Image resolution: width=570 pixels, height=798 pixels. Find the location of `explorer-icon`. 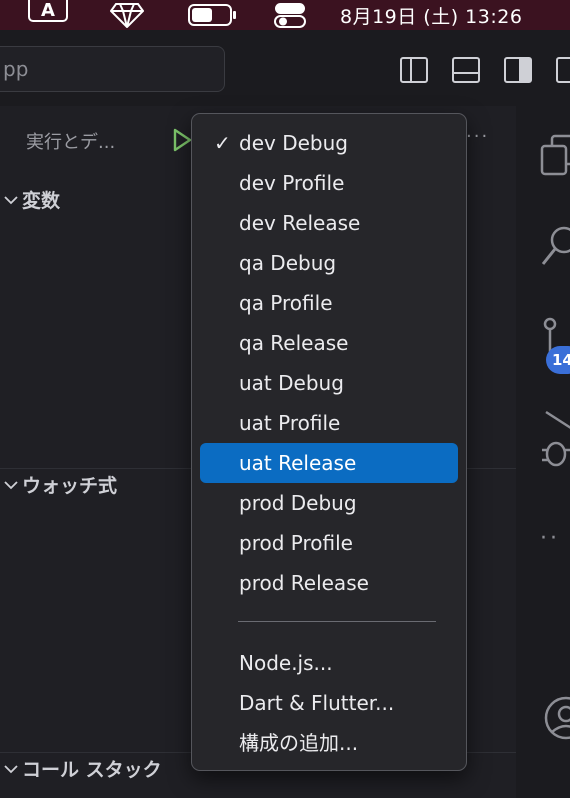

explorer-icon is located at coordinates (555, 157).